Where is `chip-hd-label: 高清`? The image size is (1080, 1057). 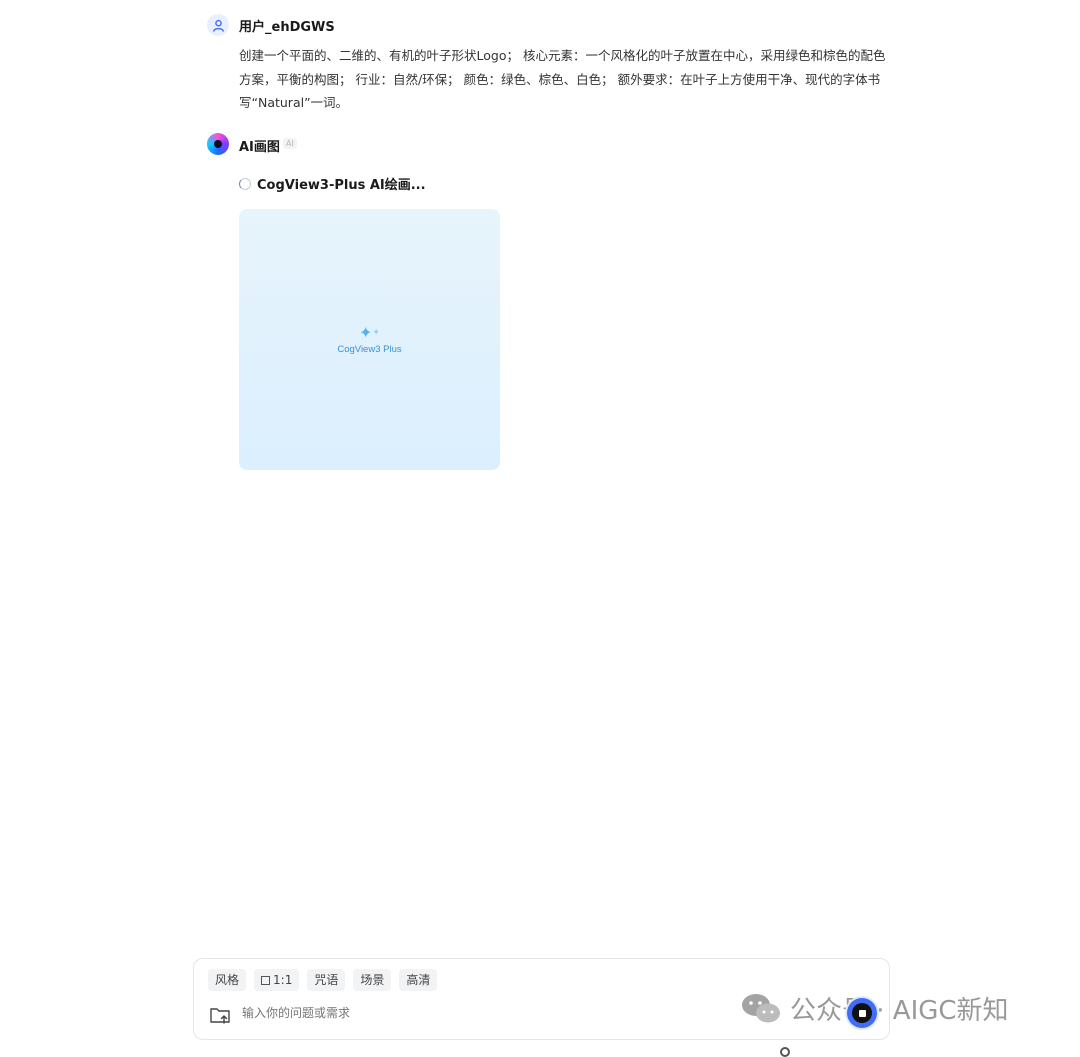
chip-hd-label: 高清 is located at coordinates (418, 980).